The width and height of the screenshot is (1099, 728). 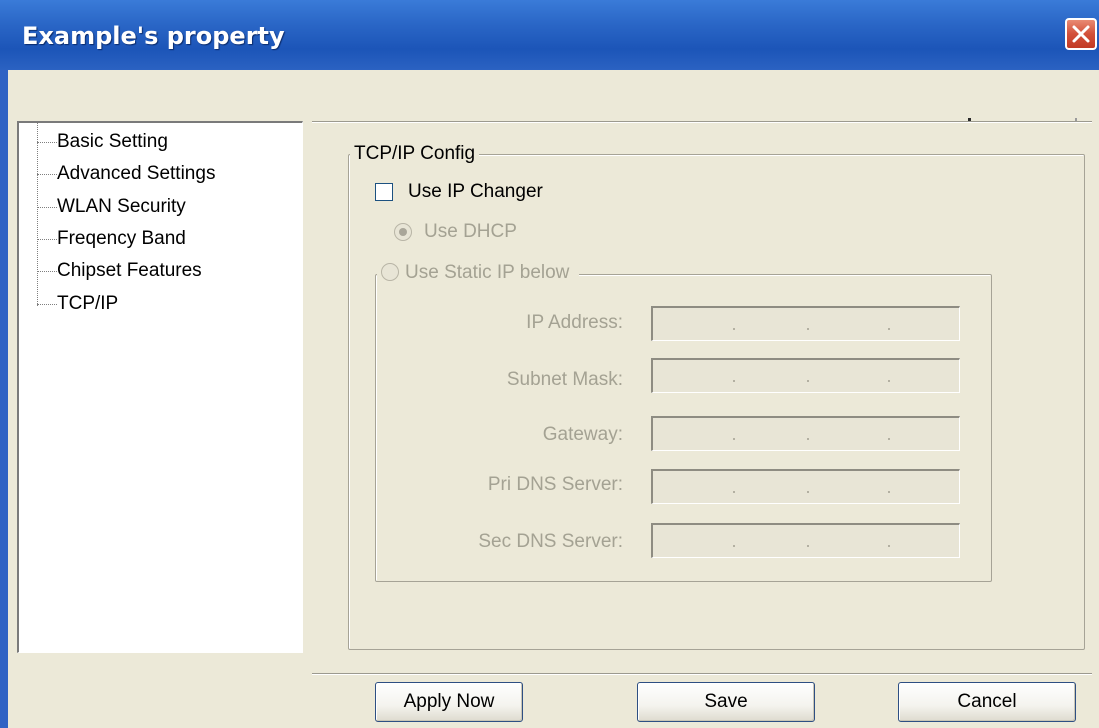 I want to click on save-button: Save, so click(x=726, y=702).